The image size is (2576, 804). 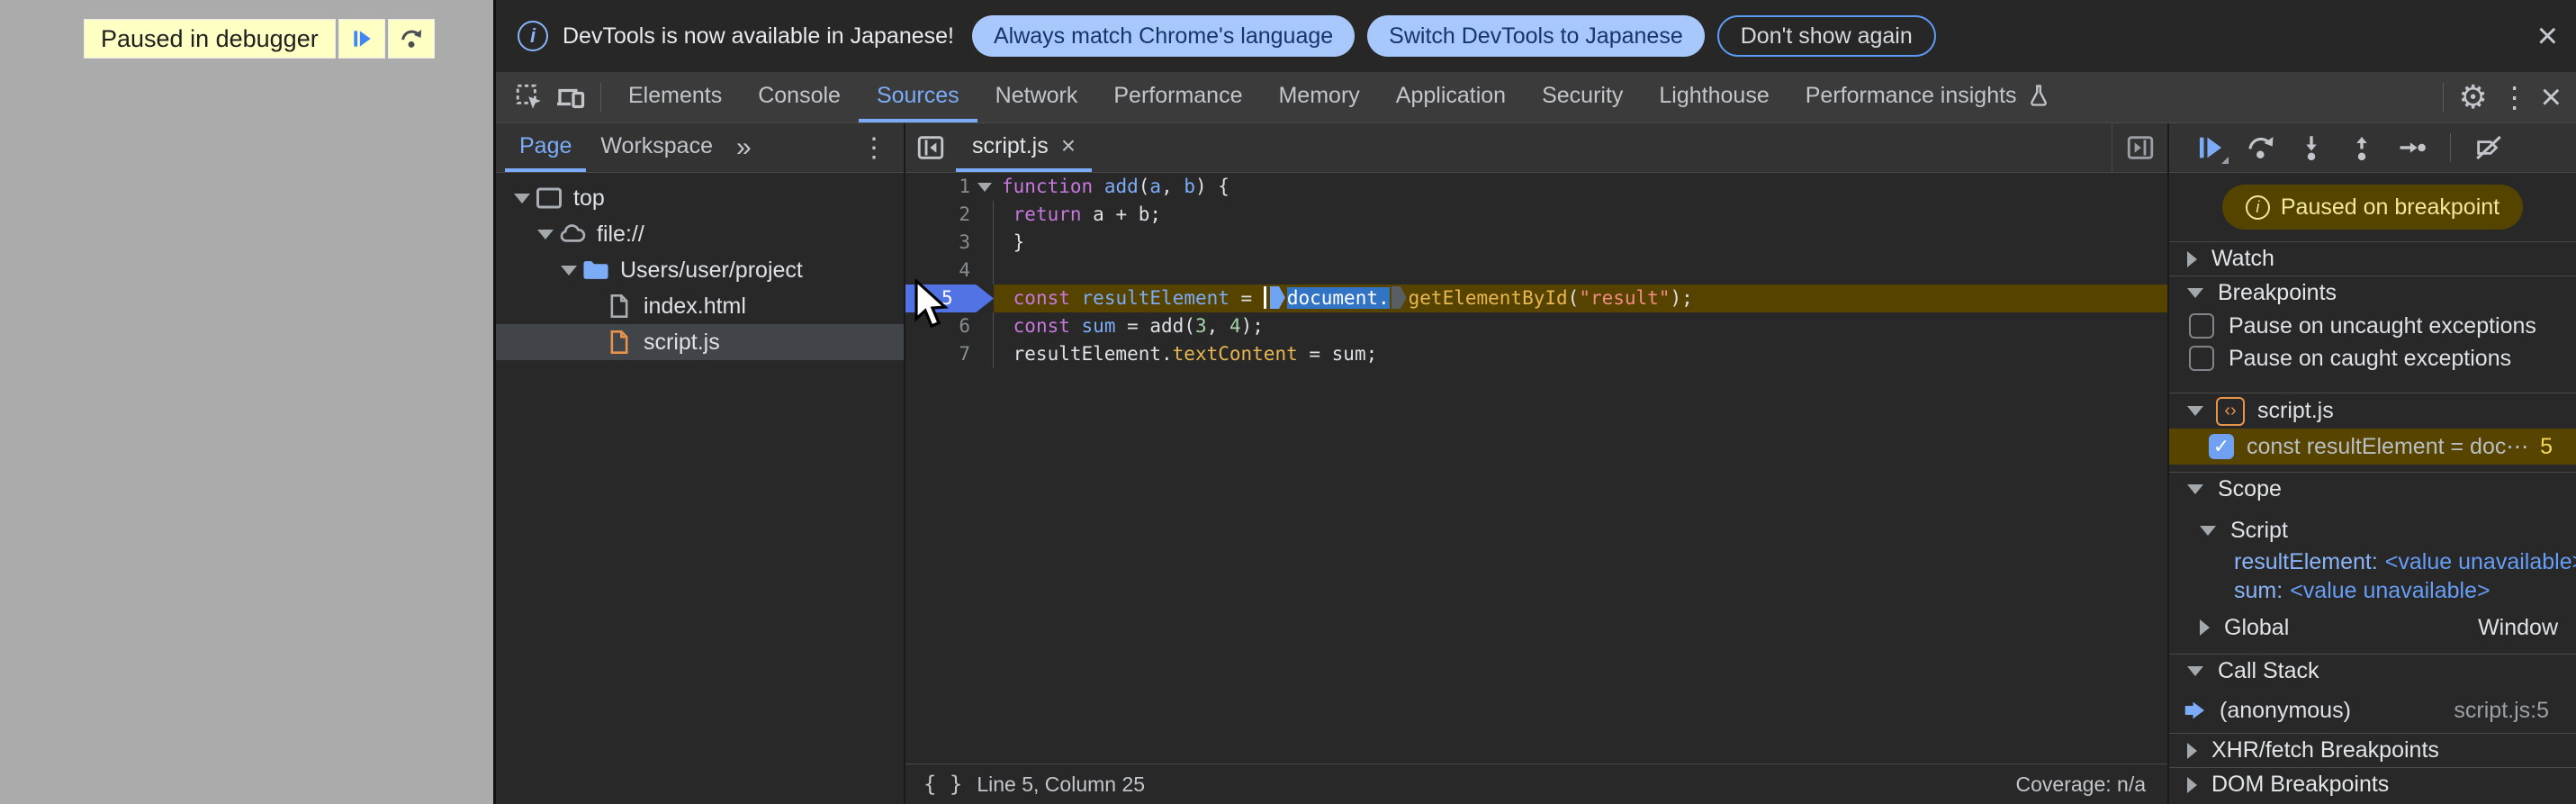 I want to click on dont-show-again-button: Don't show again, so click(x=1826, y=36).